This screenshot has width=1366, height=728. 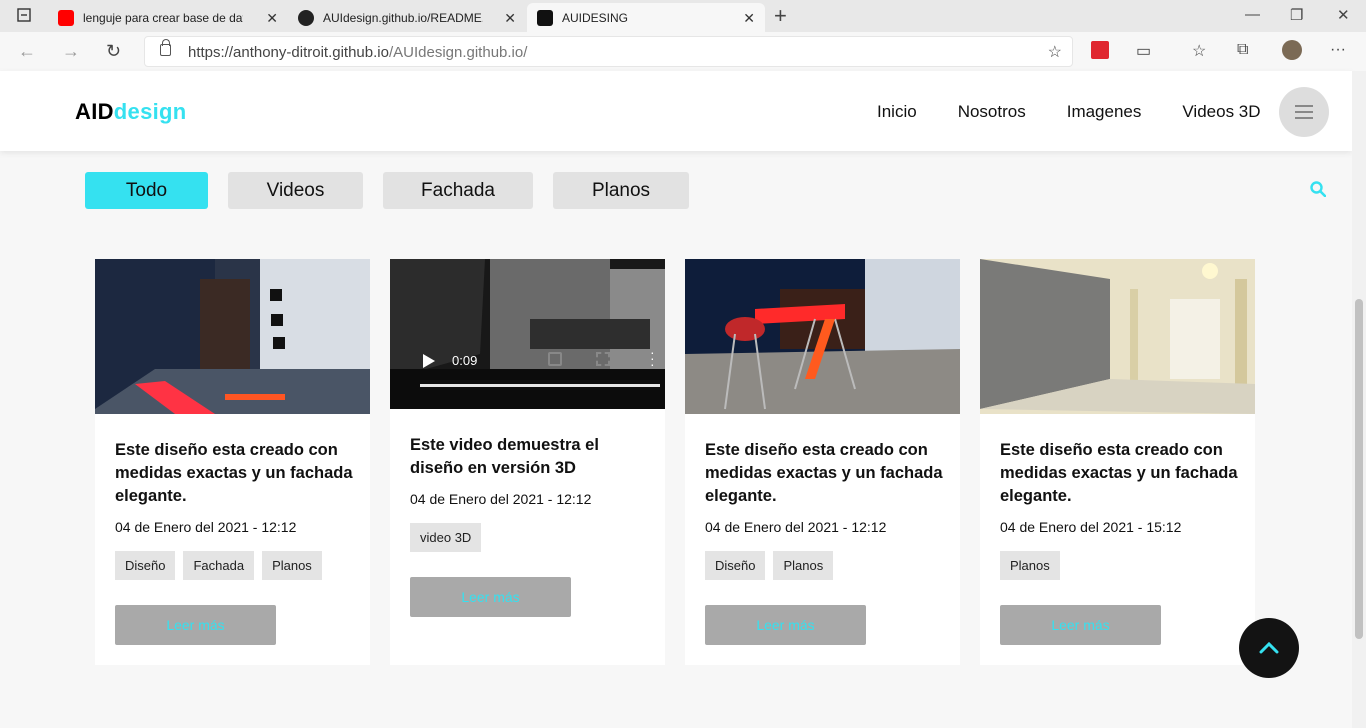 What do you see at coordinates (1091, 527) in the screenshot?
I see `post-date: 04 de Enero del 2021 - 15:12` at bounding box center [1091, 527].